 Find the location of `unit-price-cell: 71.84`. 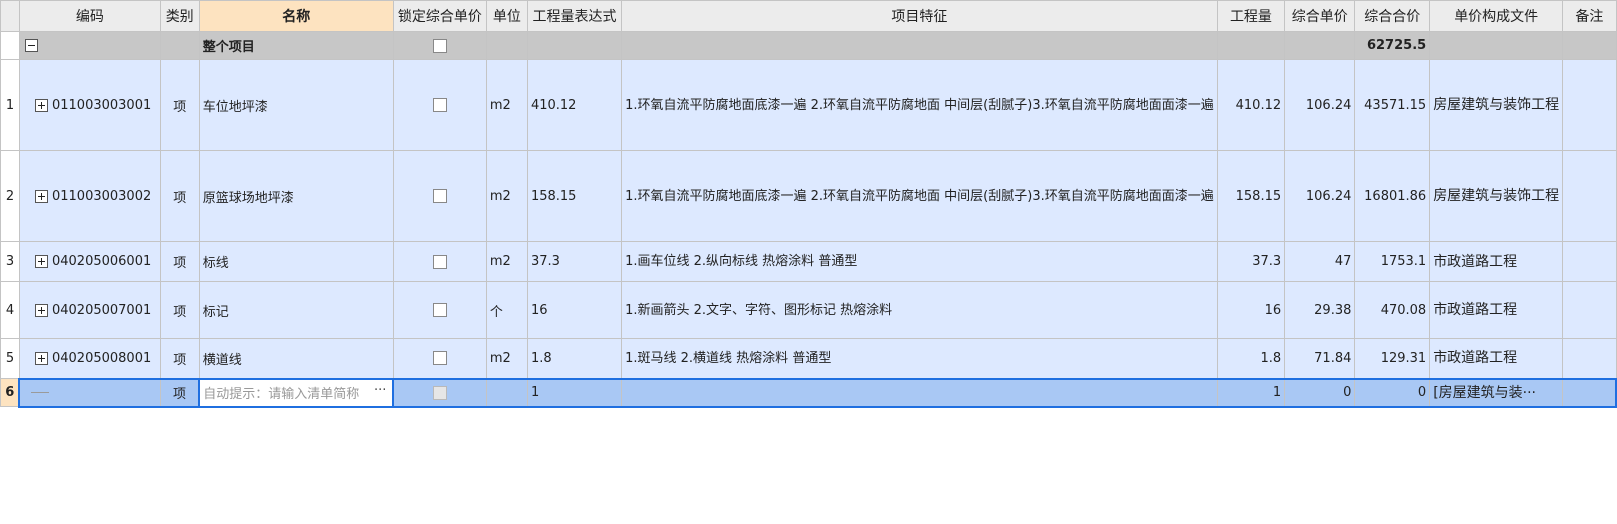

unit-price-cell: 71.84 is located at coordinates (1320, 358).